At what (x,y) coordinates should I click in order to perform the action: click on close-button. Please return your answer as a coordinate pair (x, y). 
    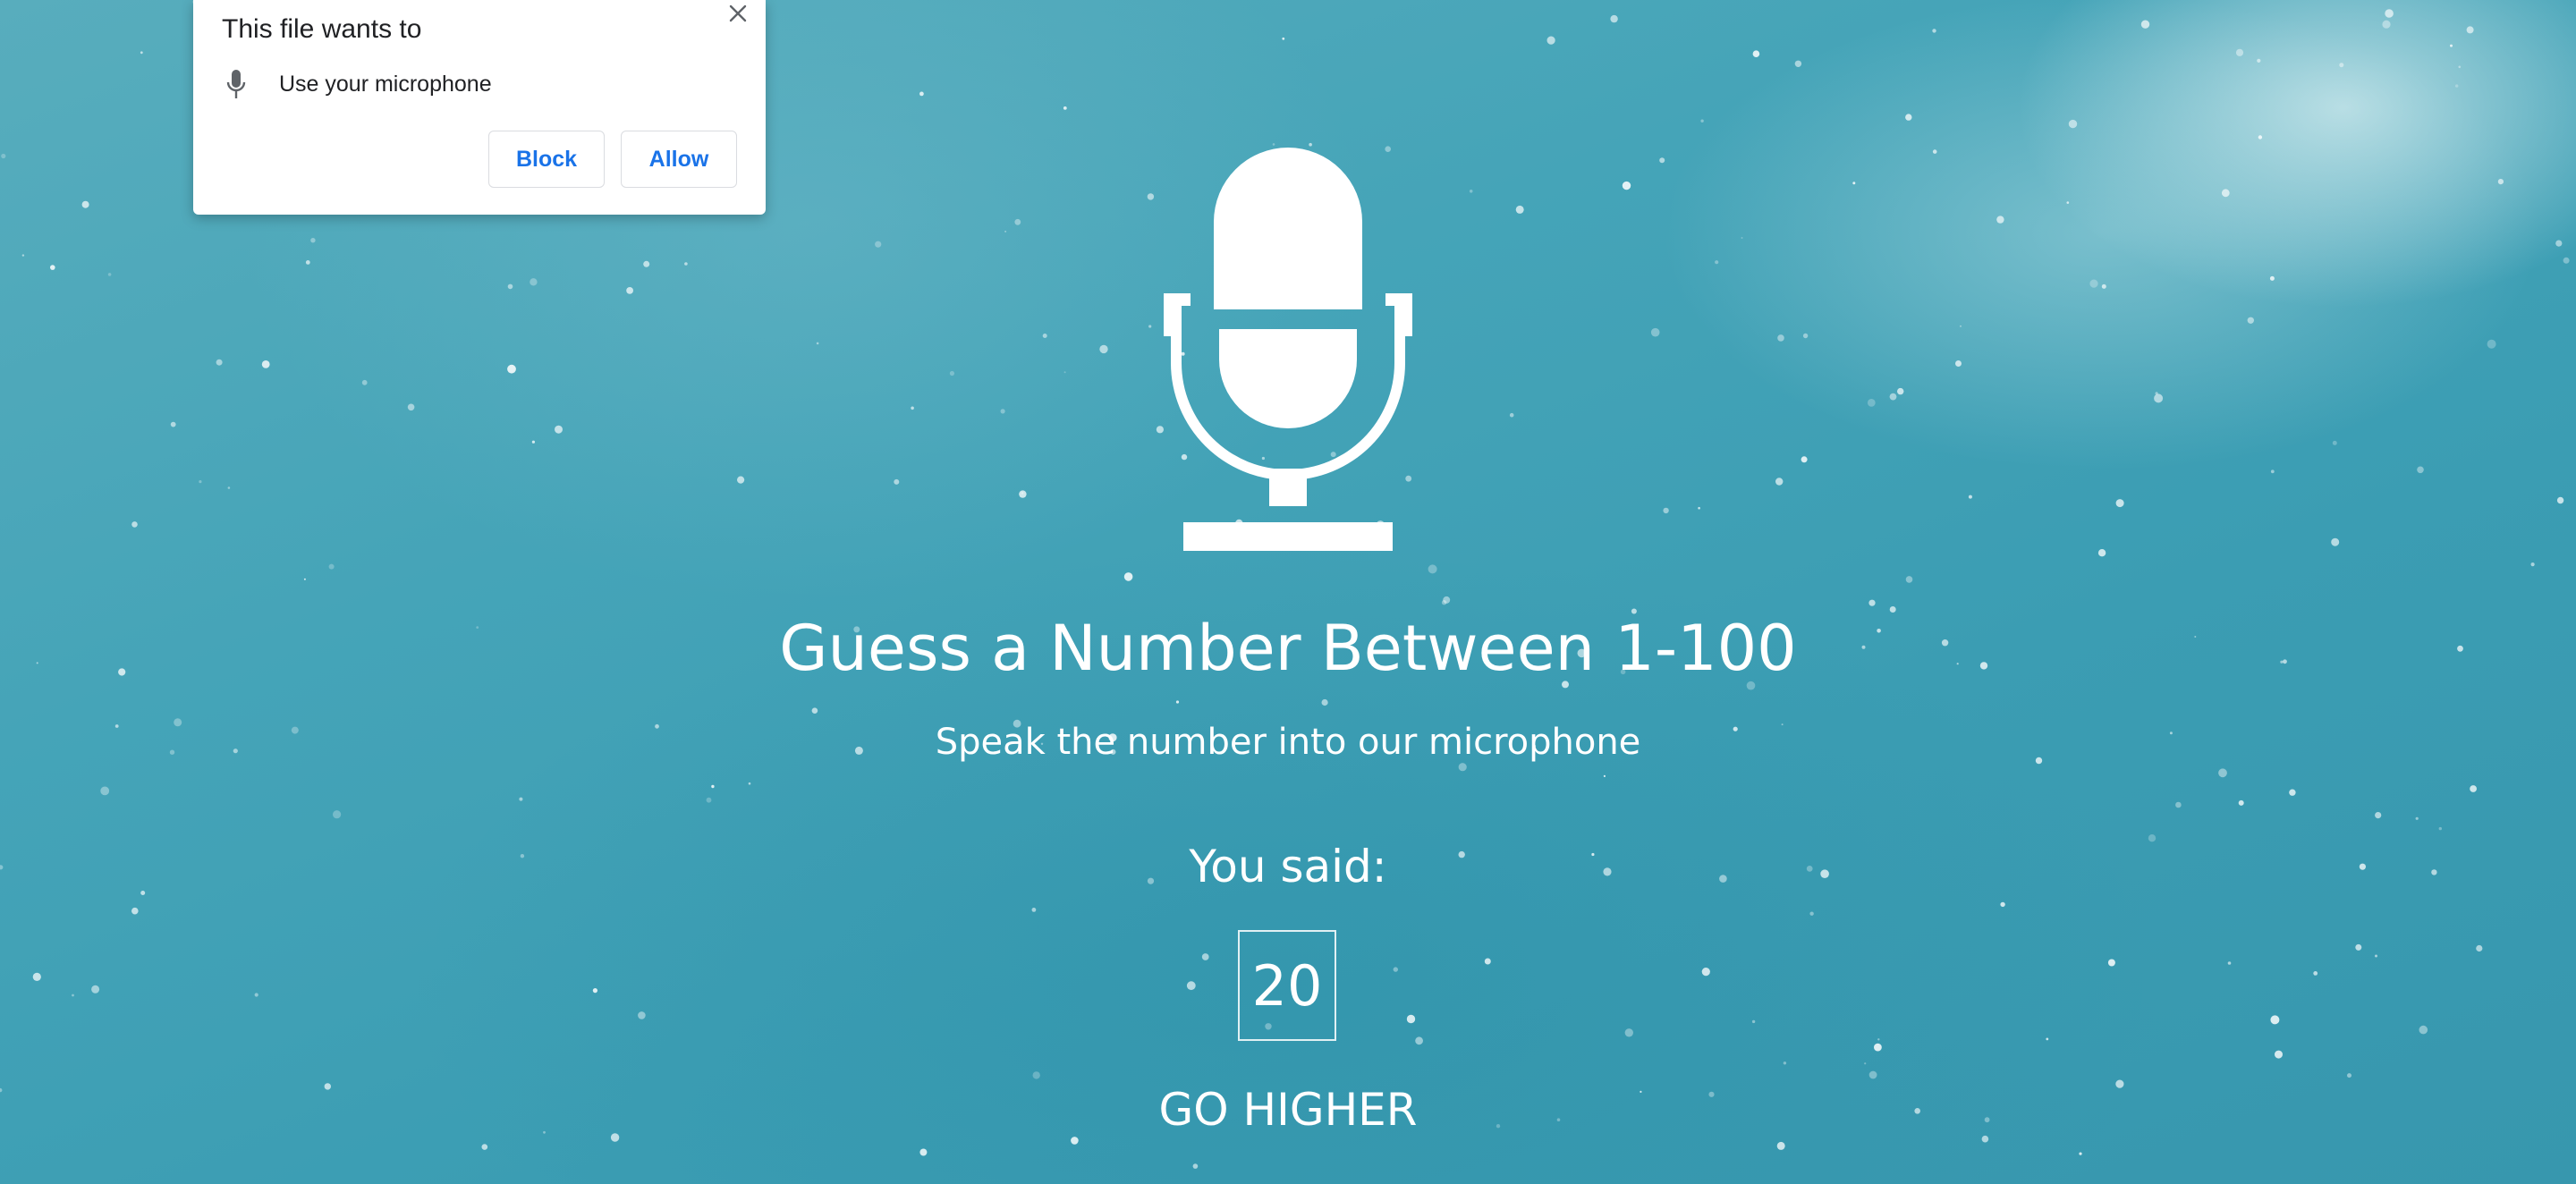
    Looking at the image, I should click on (737, 13).